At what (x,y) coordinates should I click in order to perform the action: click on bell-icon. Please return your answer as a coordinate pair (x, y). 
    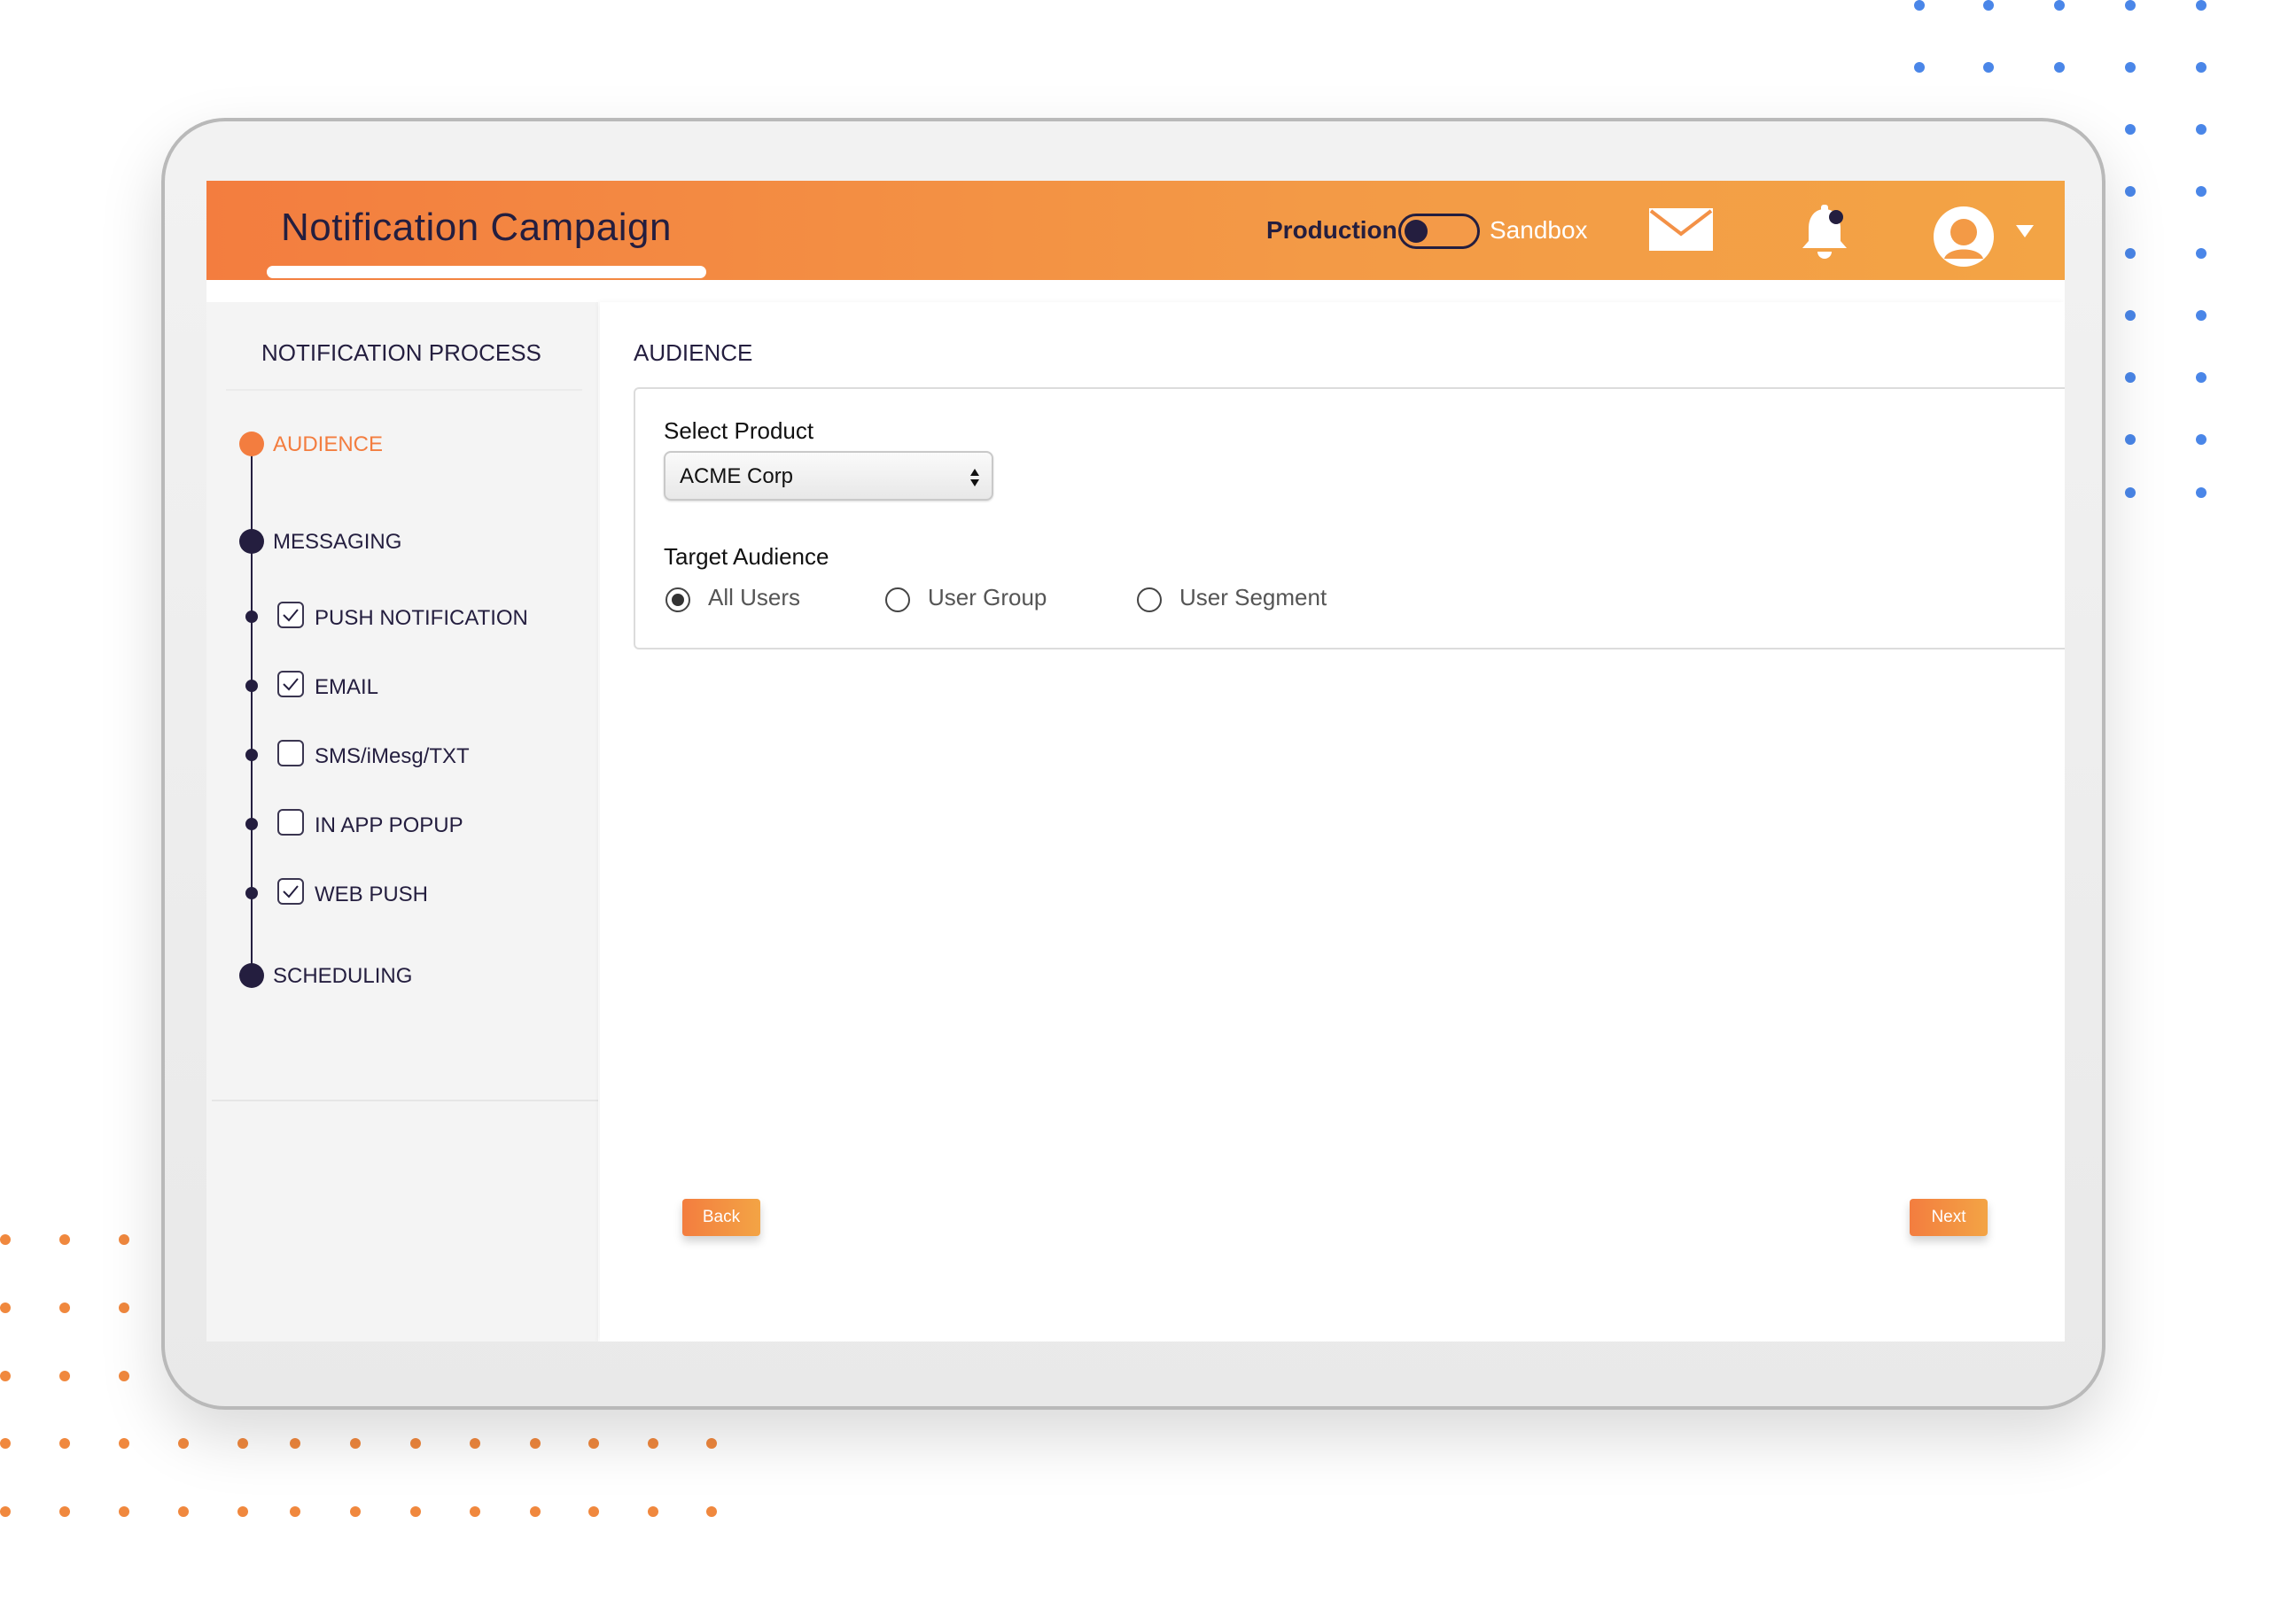
    Looking at the image, I should click on (1824, 235).